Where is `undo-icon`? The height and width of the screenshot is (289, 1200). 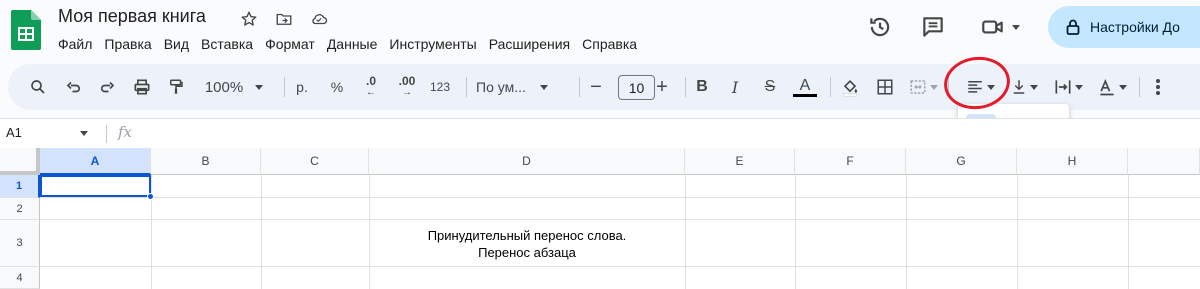
undo-icon is located at coordinates (74, 87).